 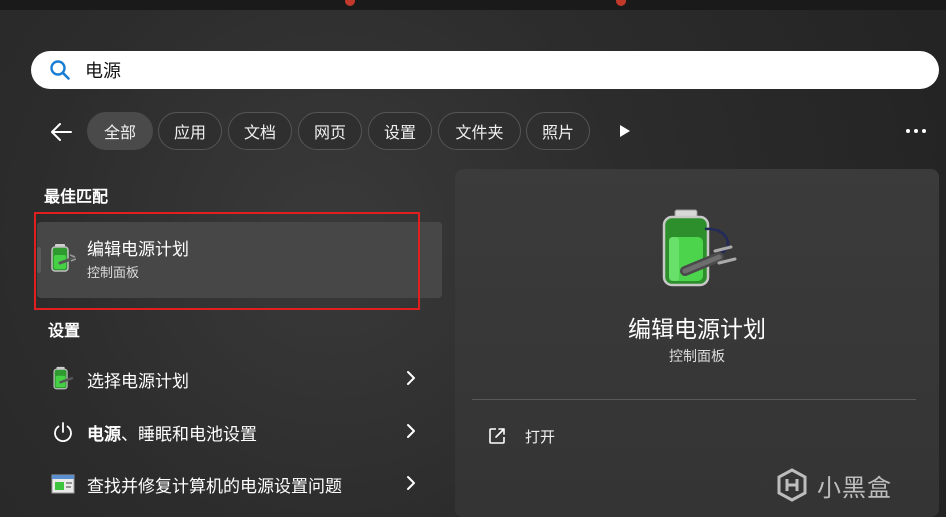 I want to click on search-input, so click(x=485, y=70).